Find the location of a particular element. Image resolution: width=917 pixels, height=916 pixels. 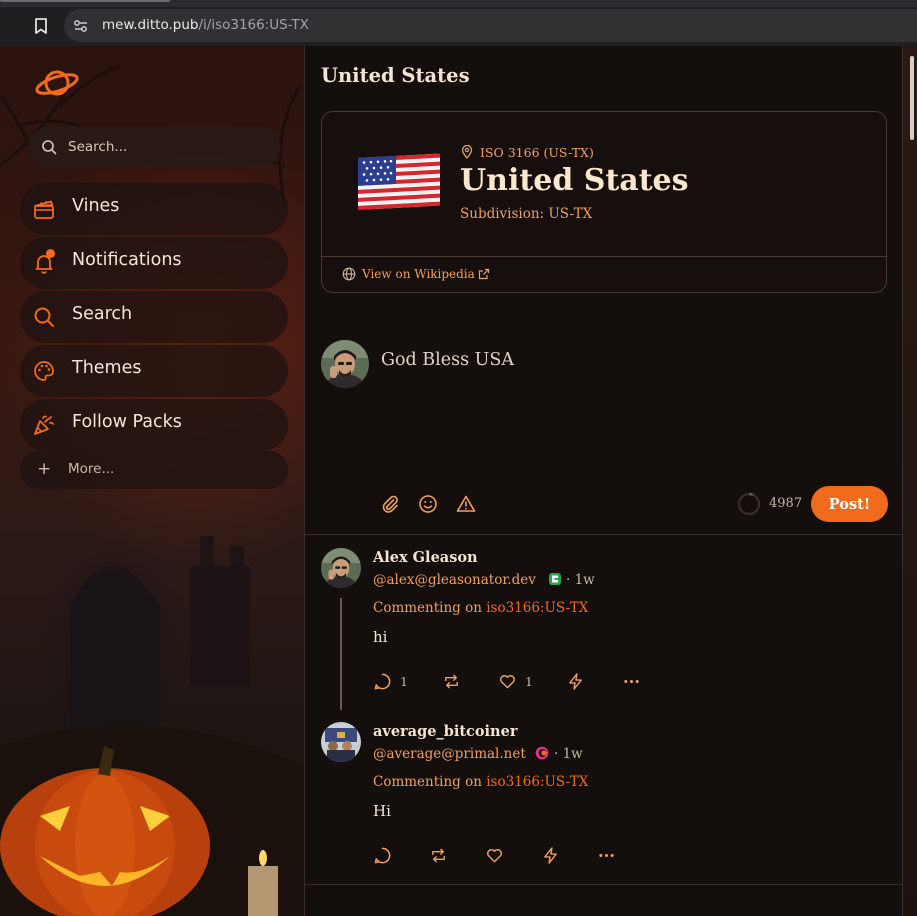

paperclip-icon is located at coordinates (390, 504).